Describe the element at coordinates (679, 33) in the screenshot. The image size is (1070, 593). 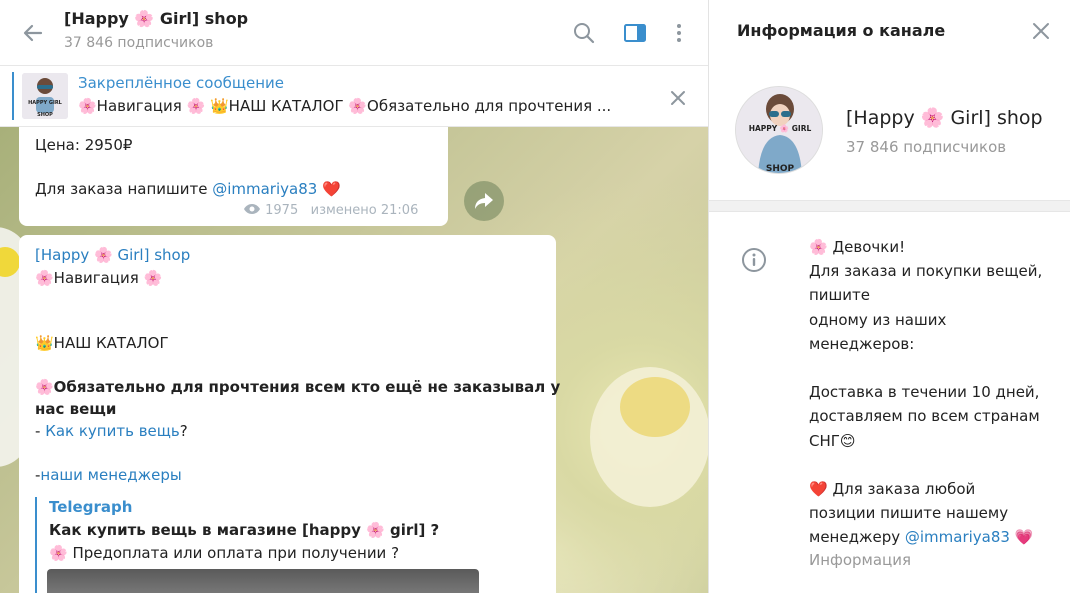
I see `more-vertical-icon` at that location.